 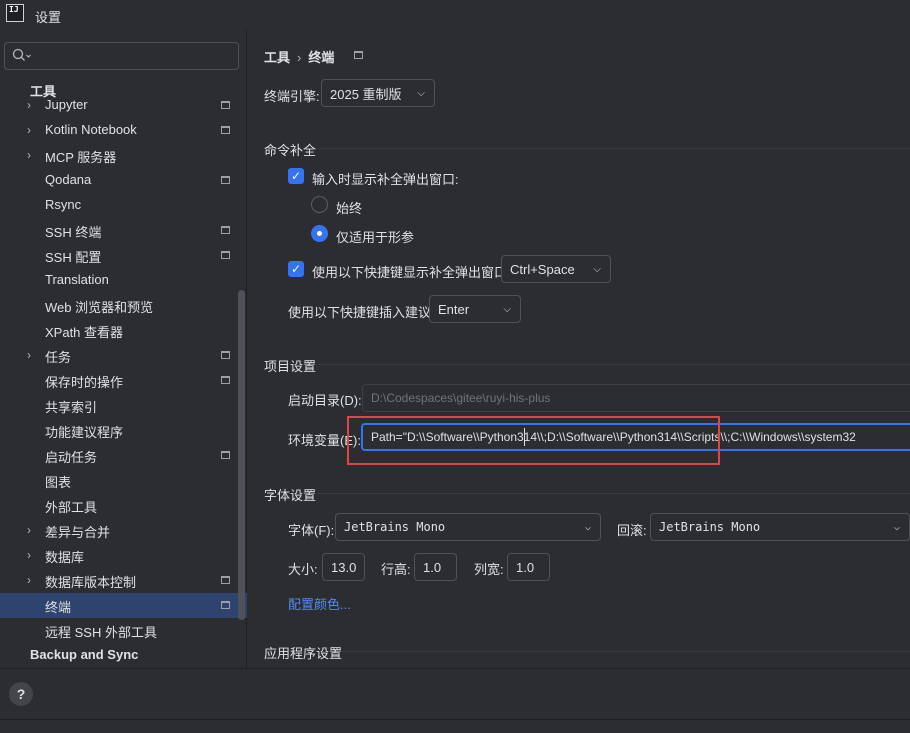 What do you see at coordinates (303, 653) in the screenshot?
I see `app-section-title: 应用程序设置` at bounding box center [303, 653].